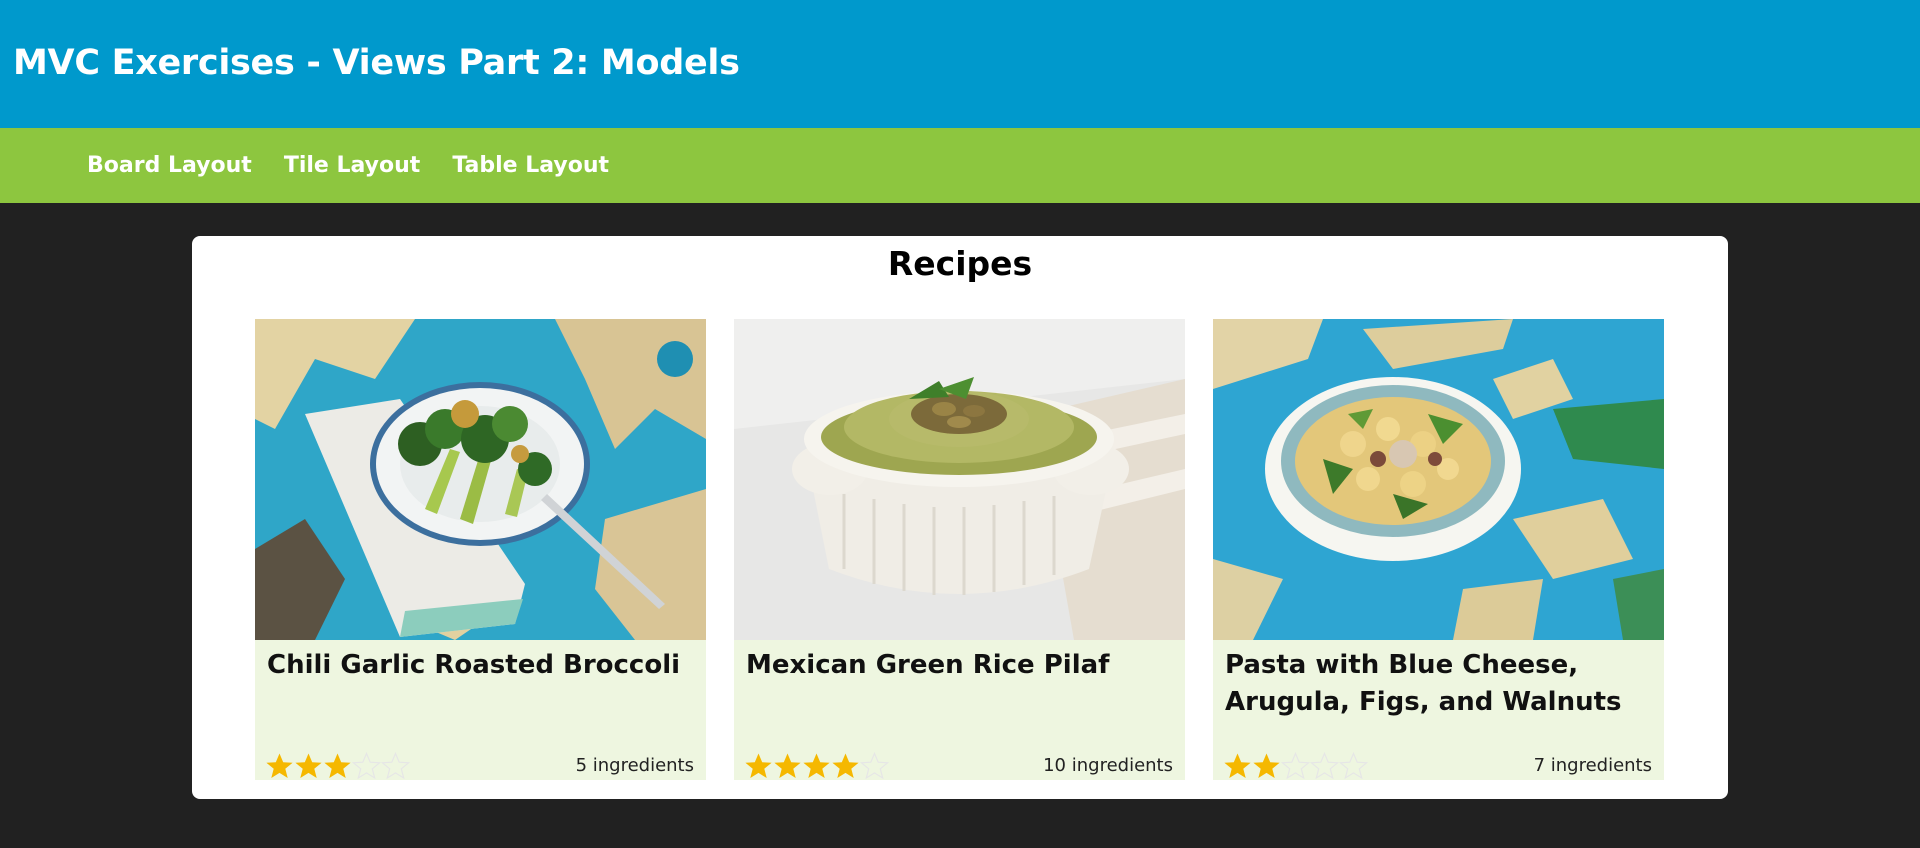 The height and width of the screenshot is (848, 1920). Describe the element at coordinates (960, 263) in the screenshot. I see `page-title: Recipes` at that location.